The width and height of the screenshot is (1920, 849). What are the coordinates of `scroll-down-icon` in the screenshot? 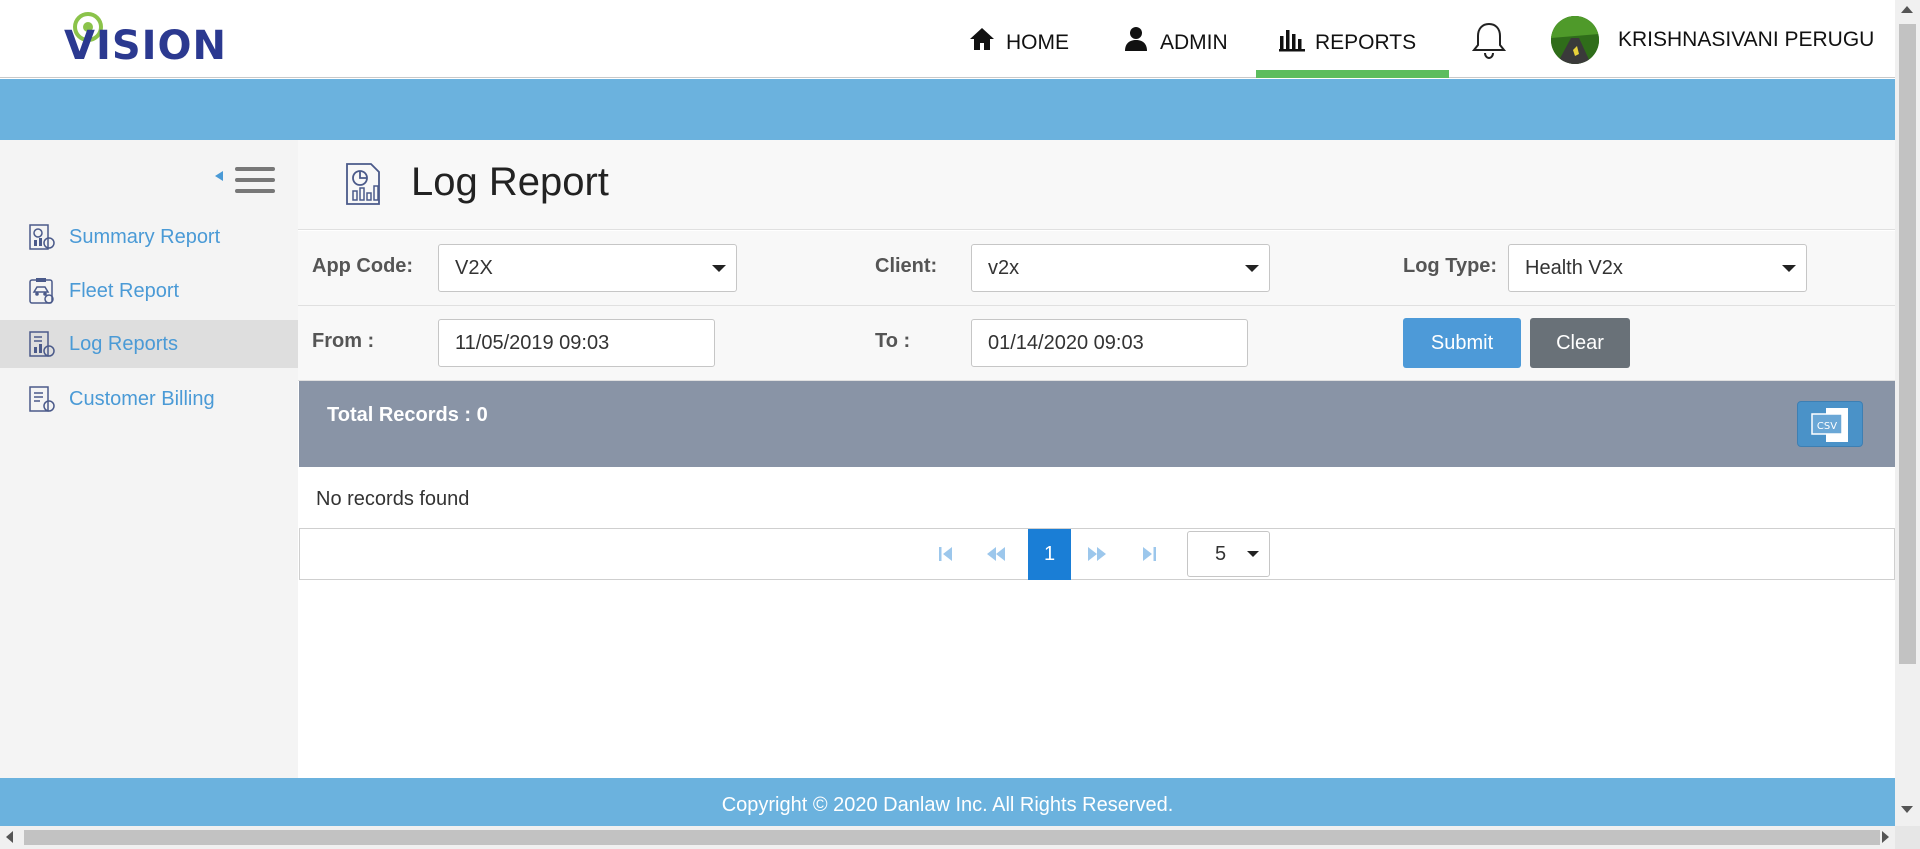 It's located at (1907, 809).